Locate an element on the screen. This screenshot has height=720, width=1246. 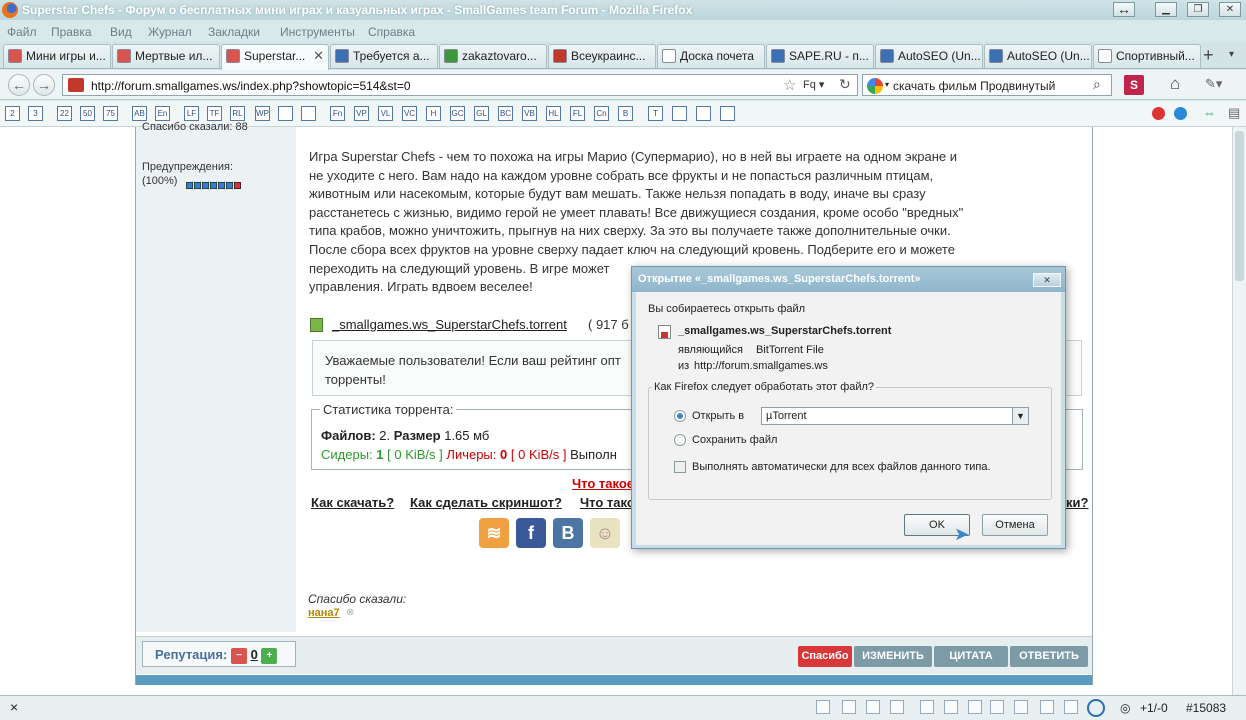
google-engine-icon is located at coordinates (875, 86).